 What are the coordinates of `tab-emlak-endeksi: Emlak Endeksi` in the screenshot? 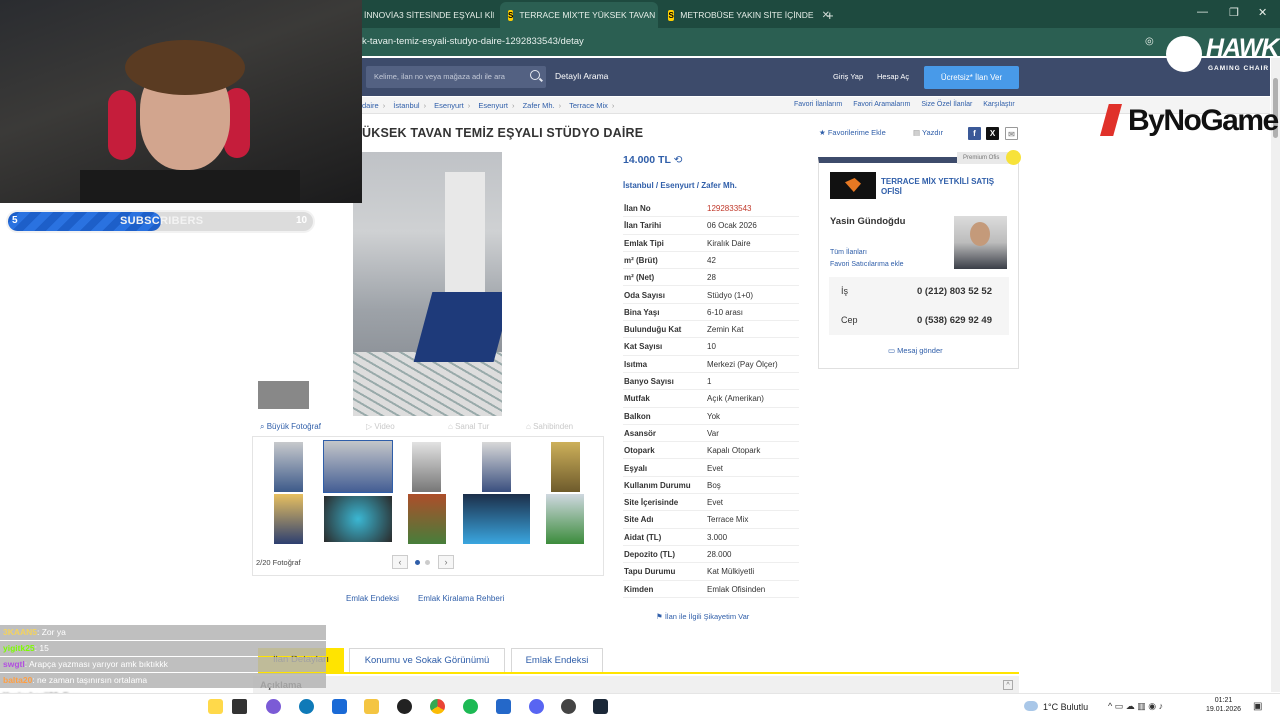 It's located at (557, 660).